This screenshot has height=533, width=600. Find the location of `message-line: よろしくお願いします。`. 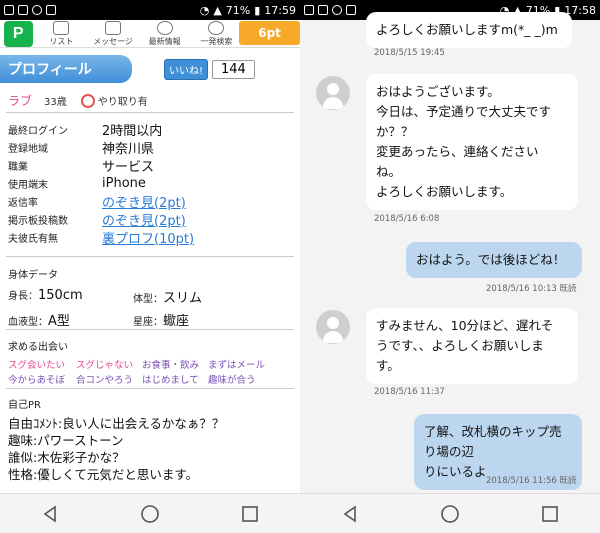

message-line: よろしくお願いします。 is located at coordinates (444, 191).